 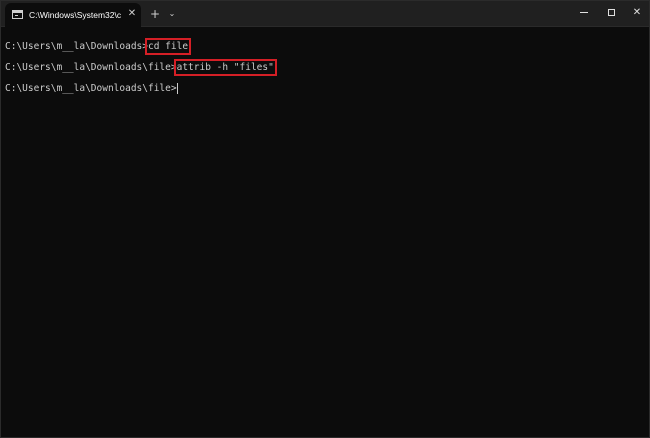 What do you see at coordinates (155, 14) in the screenshot?
I see `new-tab-button: +` at bounding box center [155, 14].